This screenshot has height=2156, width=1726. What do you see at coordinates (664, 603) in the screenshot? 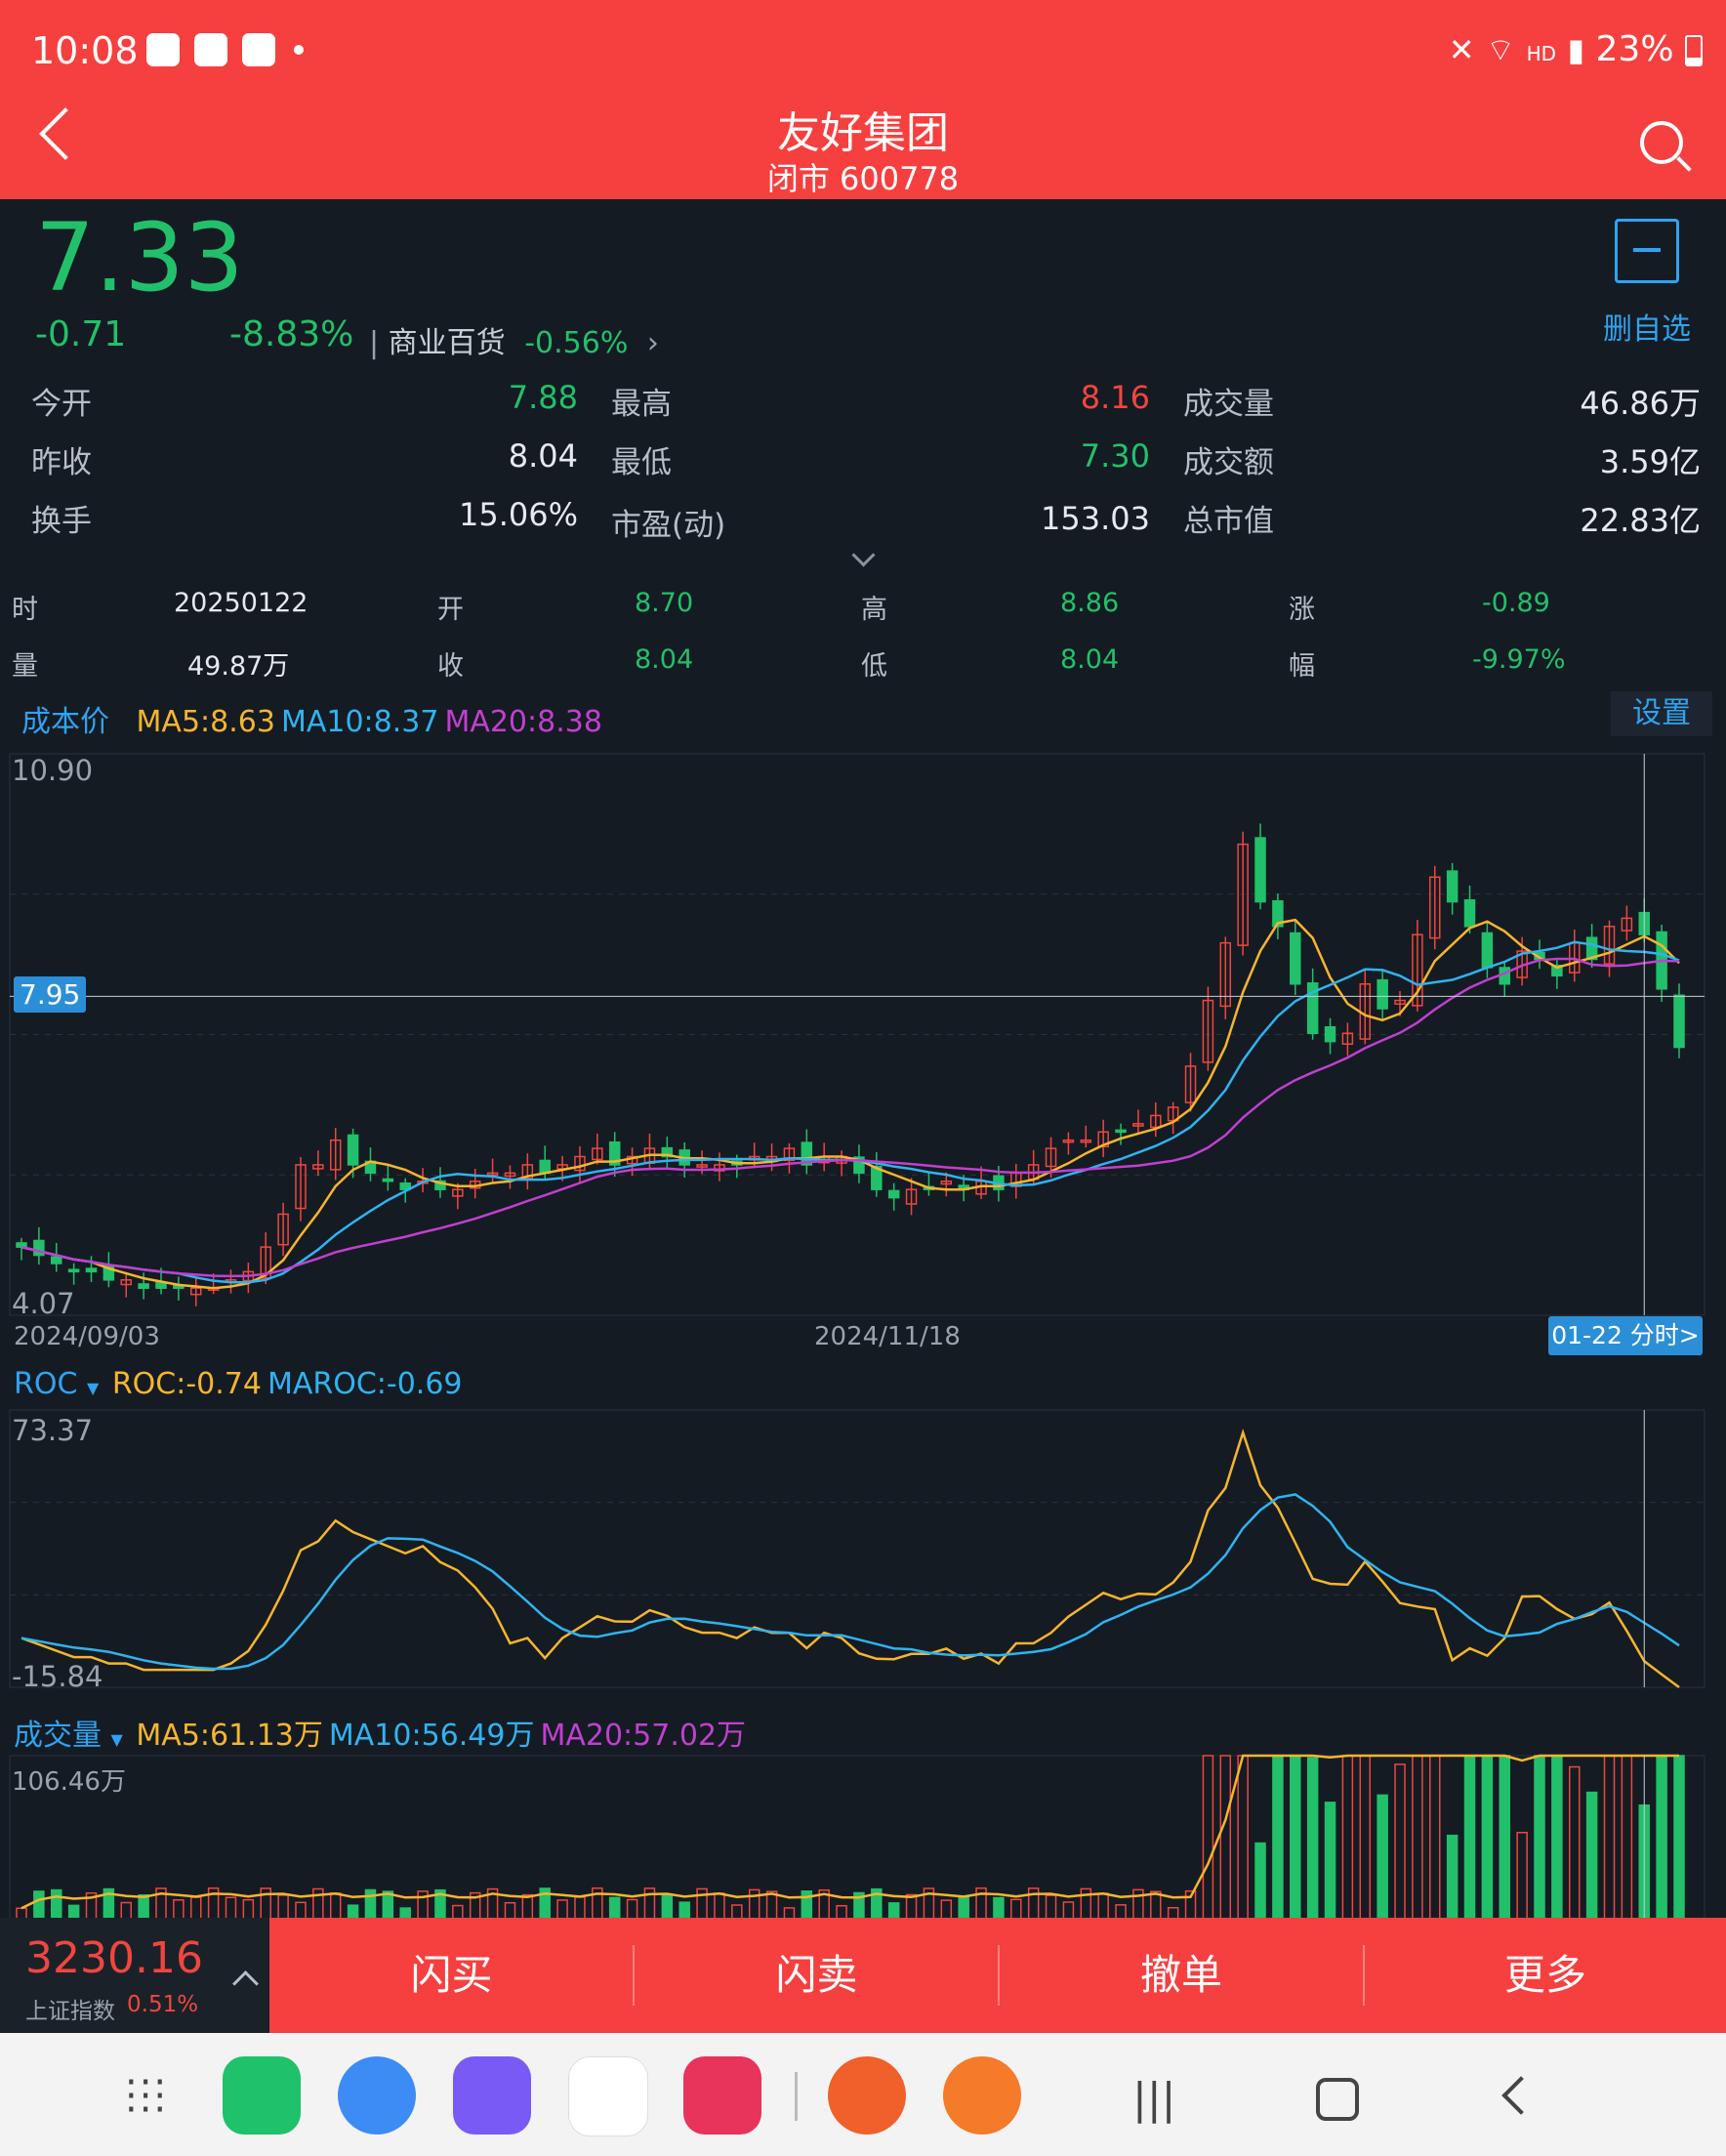
I see `bar-open-value: 8.70` at bounding box center [664, 603].